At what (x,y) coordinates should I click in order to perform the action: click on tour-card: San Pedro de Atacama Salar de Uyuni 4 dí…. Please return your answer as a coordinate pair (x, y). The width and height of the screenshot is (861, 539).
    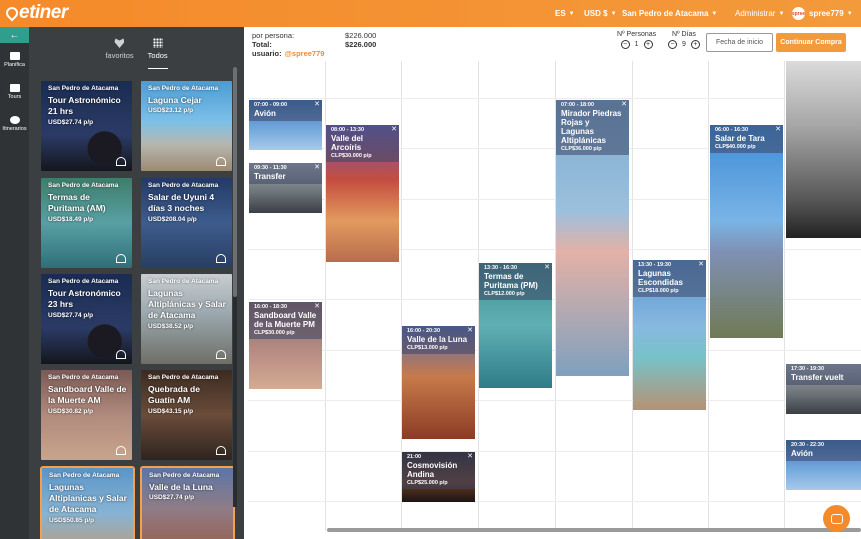
    Looking at the image, I should click on (186, 223).